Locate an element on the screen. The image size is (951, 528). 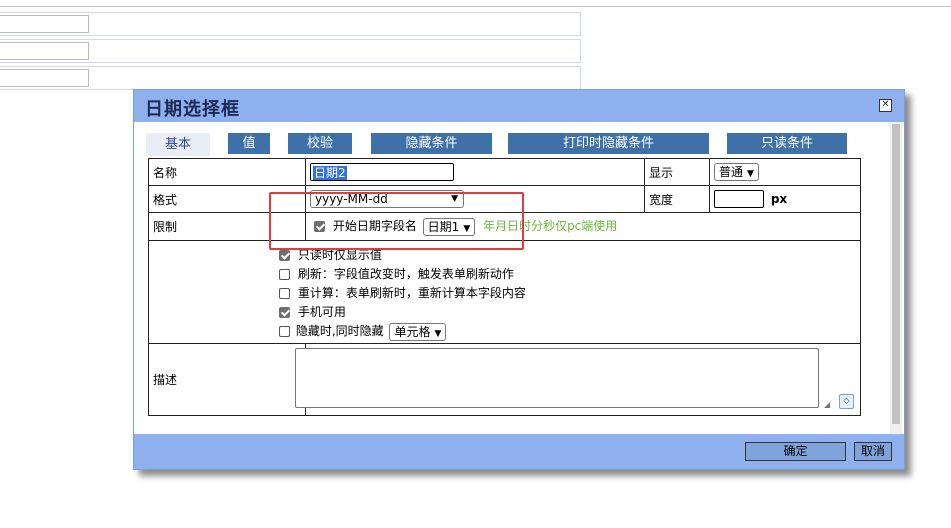
mobile-checkbox is located at coordinates (284, 312).